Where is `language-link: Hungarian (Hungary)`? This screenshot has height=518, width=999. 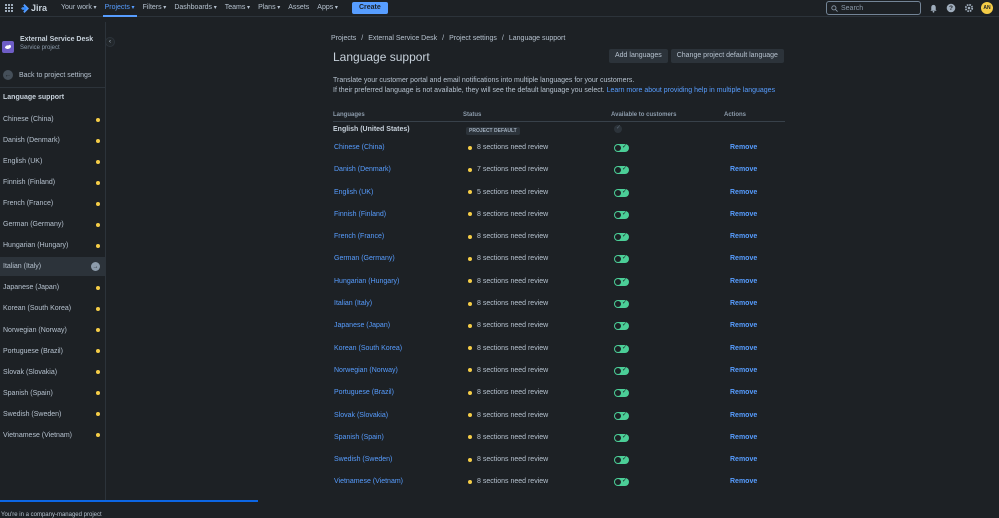 language-link: Hungarian (Hungary) is located at coordinates (366, 281).